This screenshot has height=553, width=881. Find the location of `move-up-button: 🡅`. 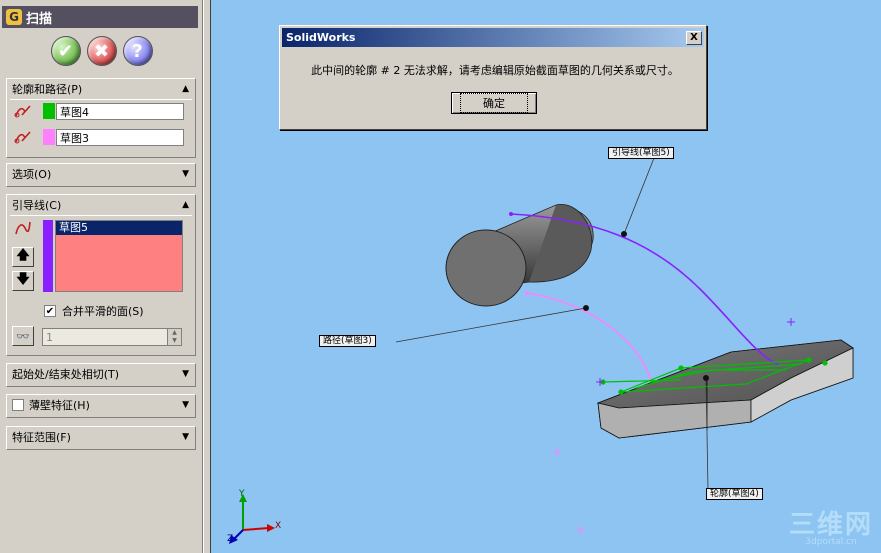

move-up-button: 🡅 is located at coordinates (23, 257).